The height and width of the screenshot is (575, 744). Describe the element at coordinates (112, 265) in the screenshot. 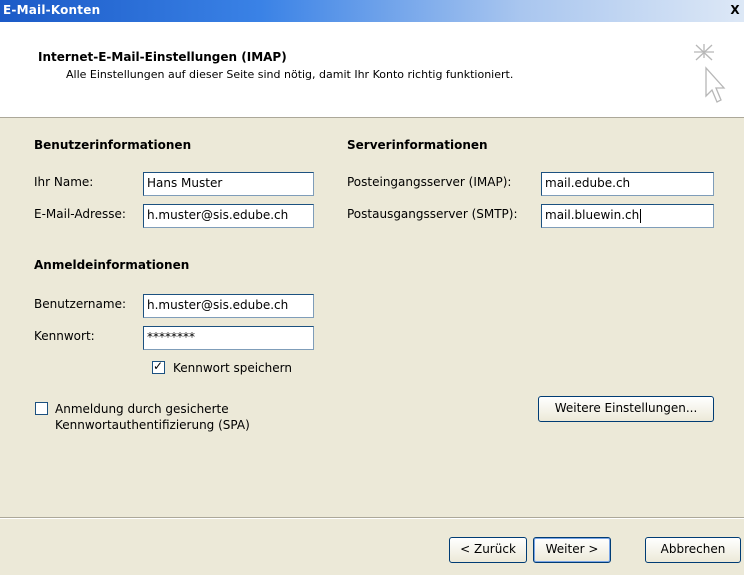

I see `login-info-heading: Anmeldeinformationen` at that location.